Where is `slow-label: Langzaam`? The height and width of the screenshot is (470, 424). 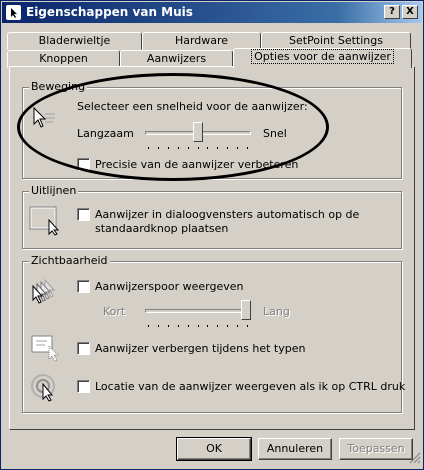 slow-label: Langzaam is located at coordinates (105, 133).